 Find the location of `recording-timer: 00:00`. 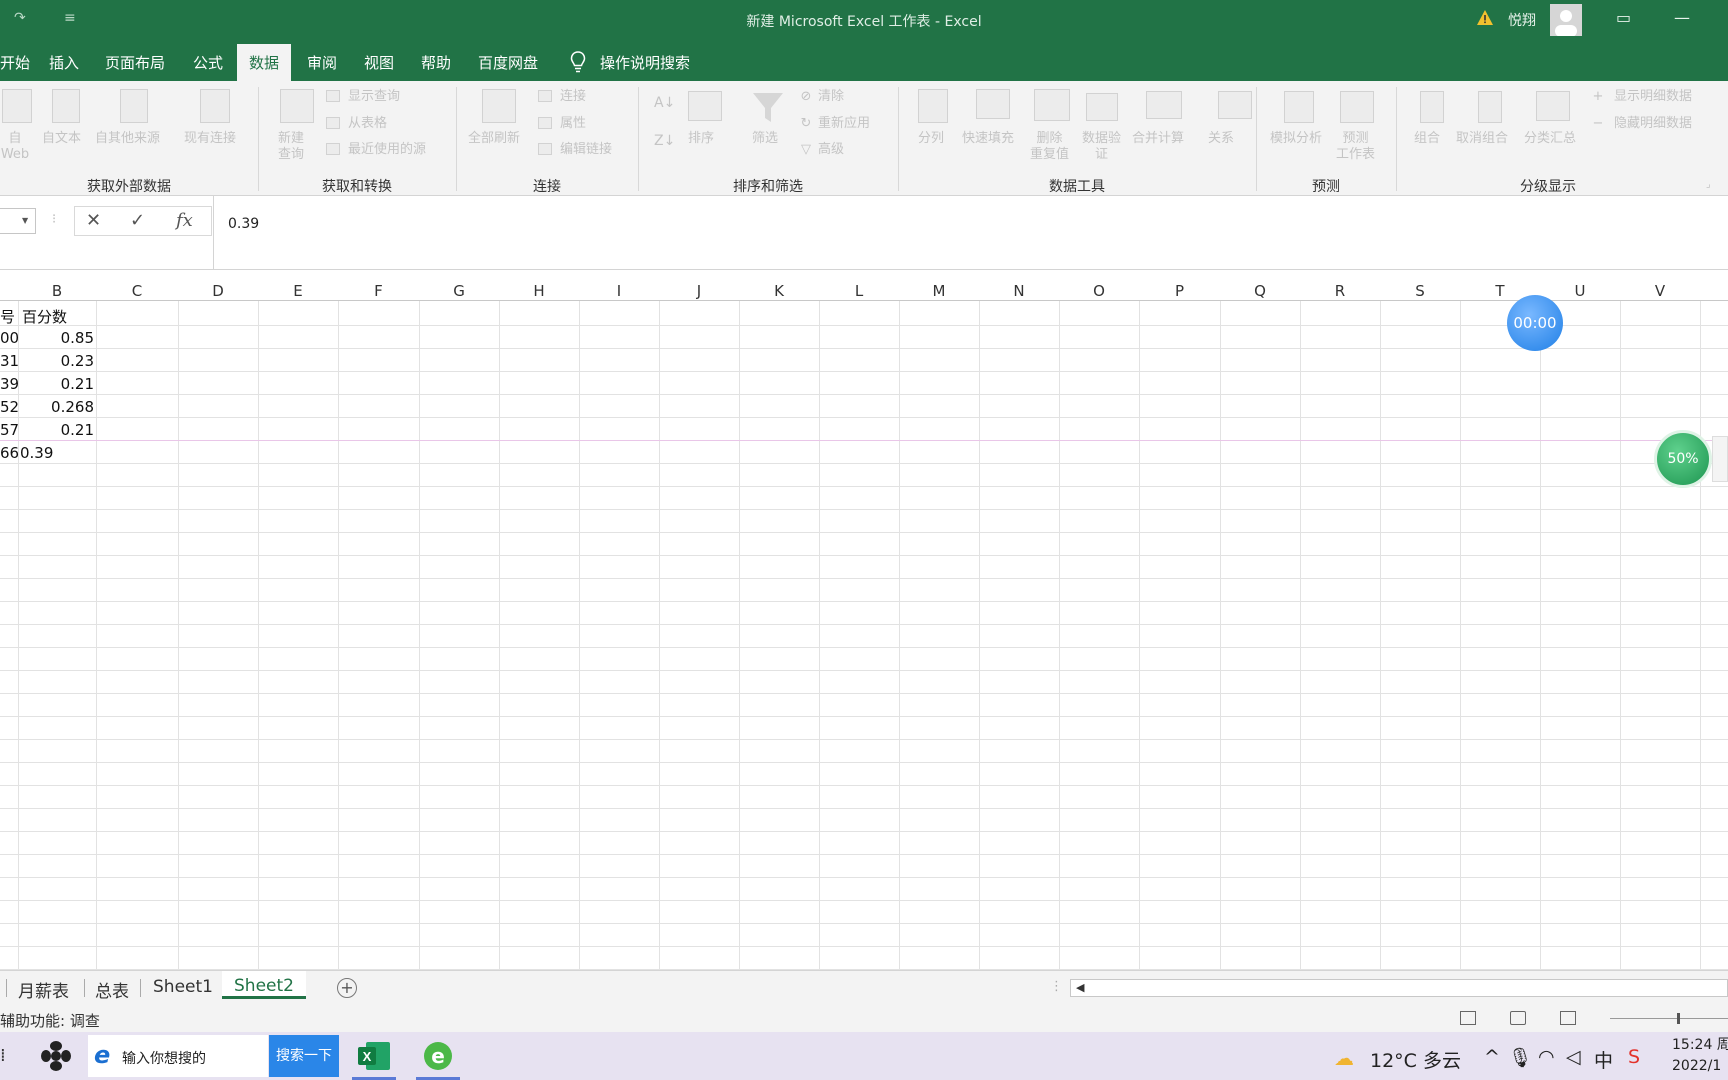

recording-timer: 00:00 is located at coordinates (1535, 323).